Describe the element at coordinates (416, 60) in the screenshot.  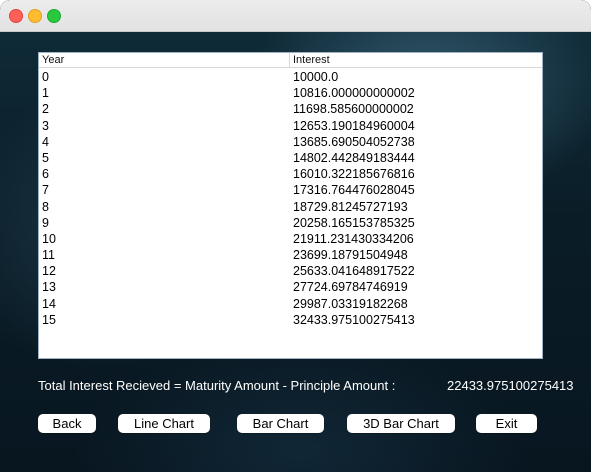
I see `column-header-interest: Interest` at that location.